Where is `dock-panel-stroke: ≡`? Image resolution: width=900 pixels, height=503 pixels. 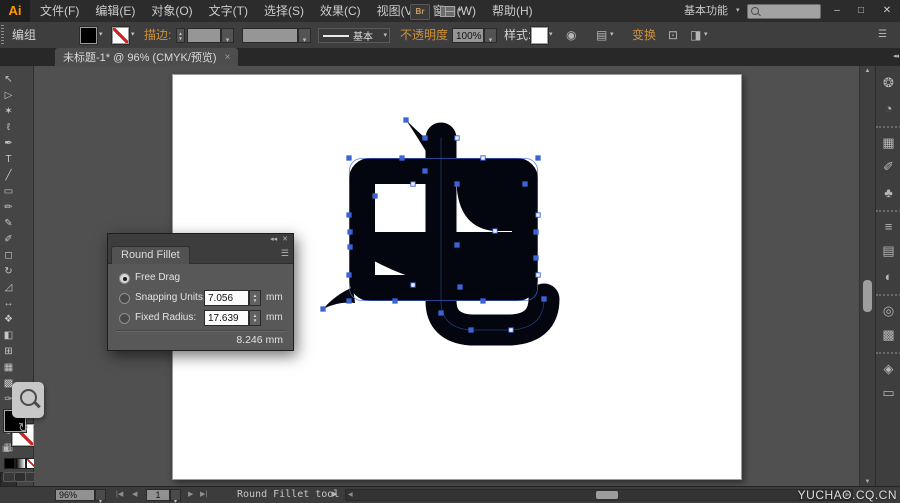
dock-panel-stroke: ≡ is located at coordinates (888, 224).